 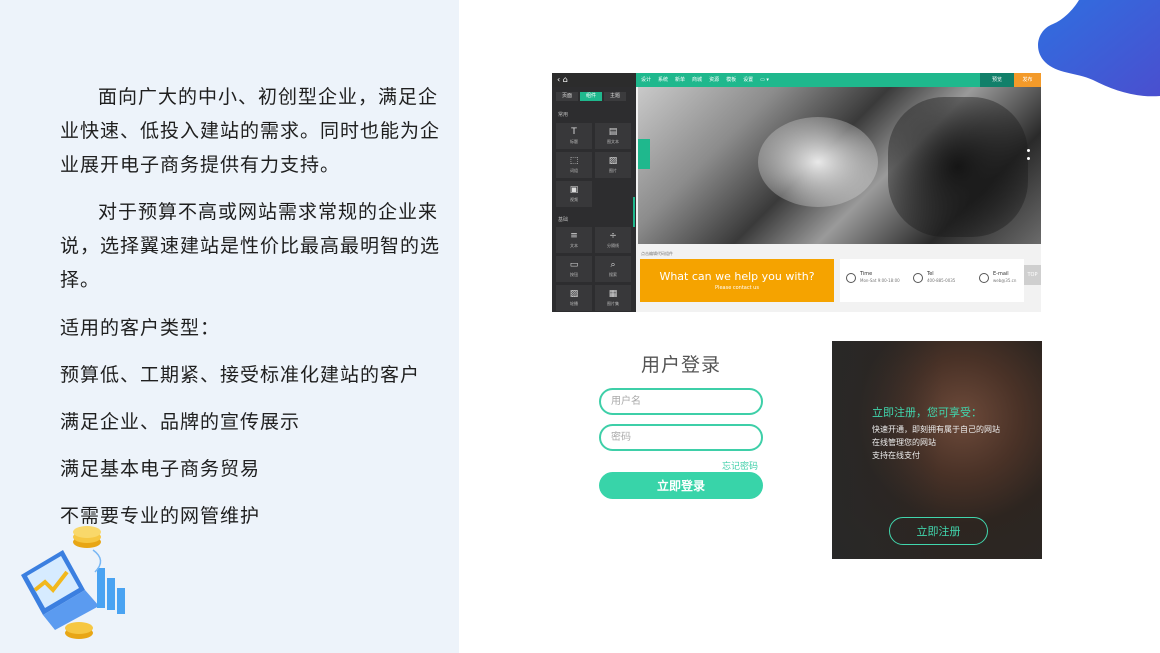 I want to click on sidebar-tab-components: 组件, so click(x=591, y=96).